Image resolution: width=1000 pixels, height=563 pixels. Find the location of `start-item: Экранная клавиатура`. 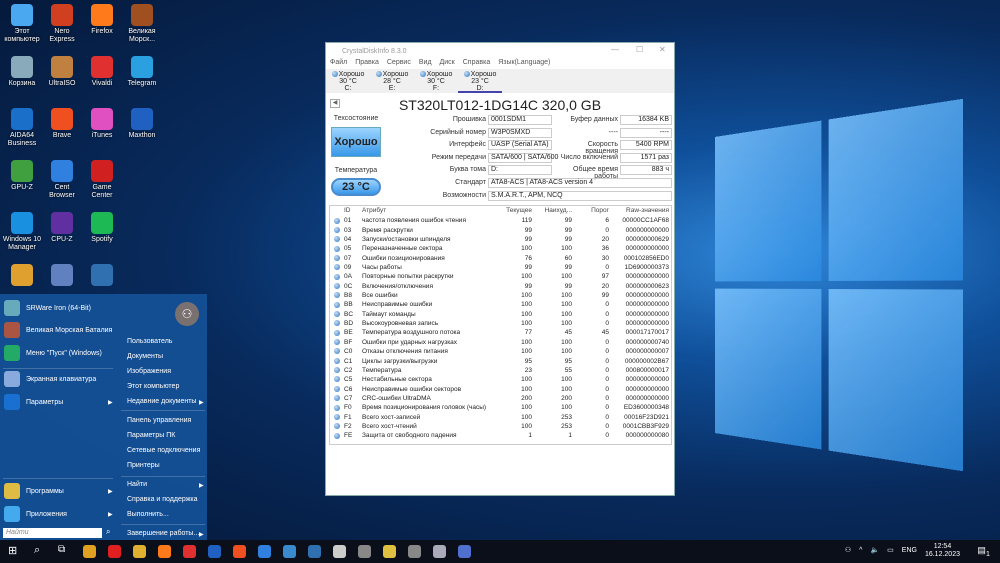

start-item: Экранная клавиатура is located at coordinates (50, 379).